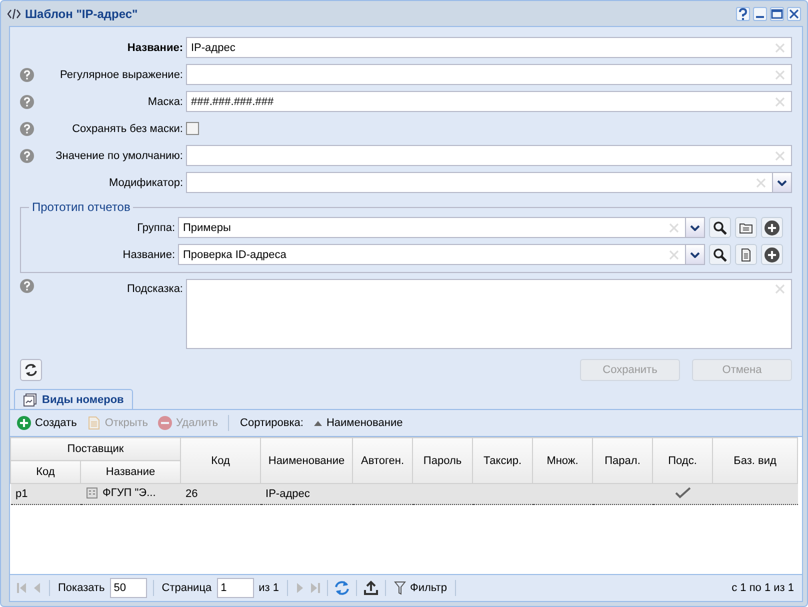  I want to click on page-size-label: Показать, so click(81, 588).